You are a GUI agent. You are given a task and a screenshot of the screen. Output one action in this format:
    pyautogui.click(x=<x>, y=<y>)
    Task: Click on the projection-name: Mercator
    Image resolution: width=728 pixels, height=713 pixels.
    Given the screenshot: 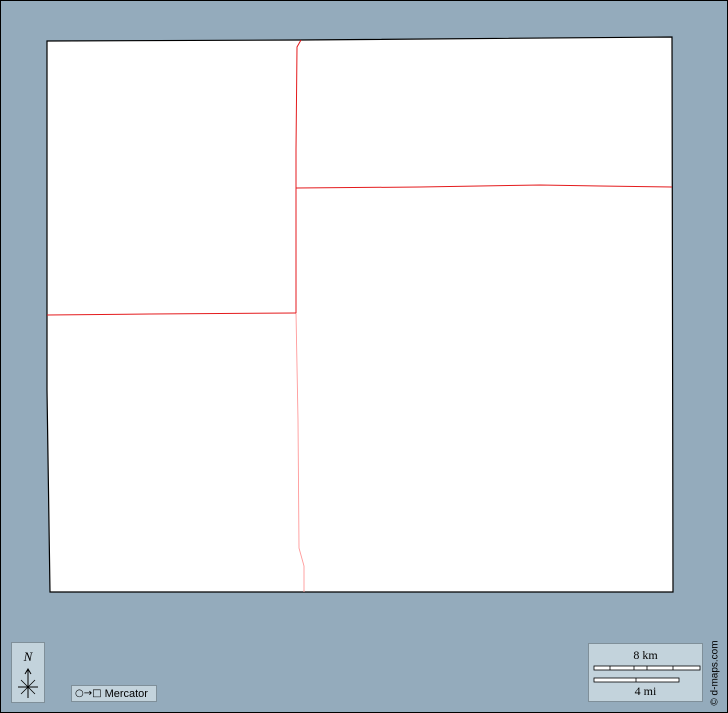 What is the action you would take?
    pyautogui.click(x=126, y=693)
    